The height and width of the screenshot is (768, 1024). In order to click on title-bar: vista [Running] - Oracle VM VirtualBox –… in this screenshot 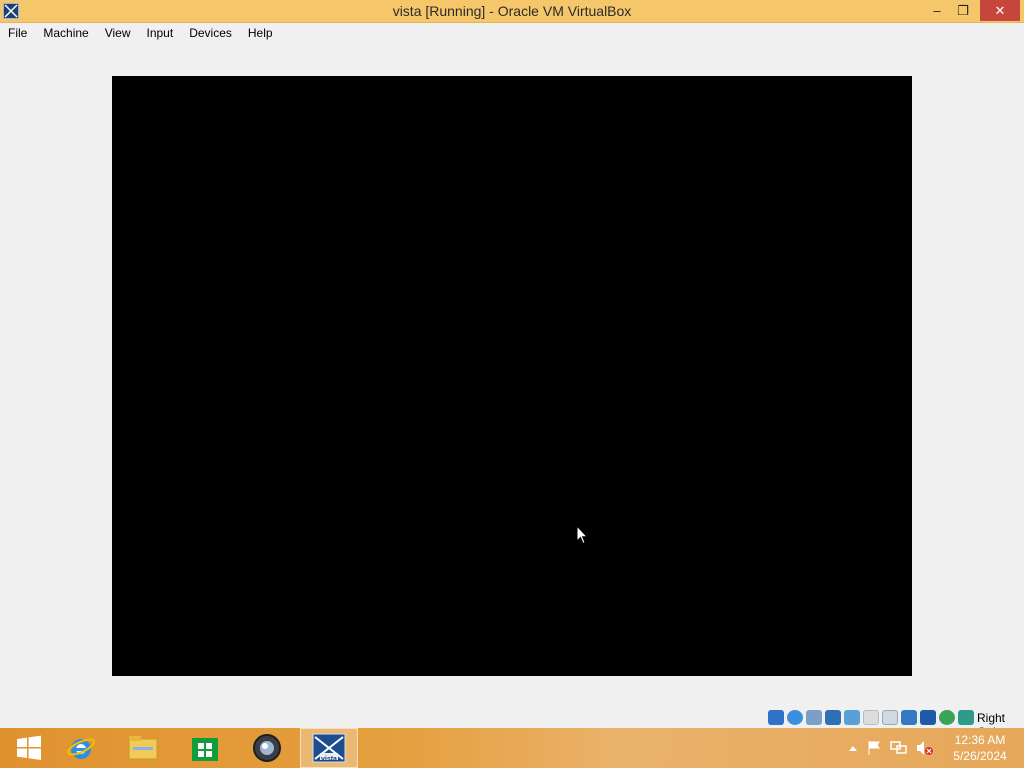, I will do `click(512, 11)`.